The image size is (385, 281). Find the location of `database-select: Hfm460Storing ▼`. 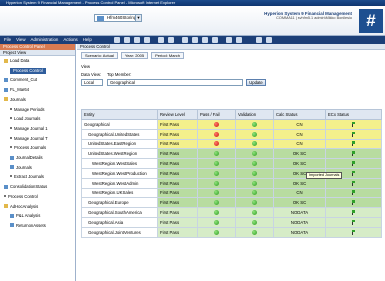

database-select: Hfm460Storing ▼ is located at coordinates (118, 18).